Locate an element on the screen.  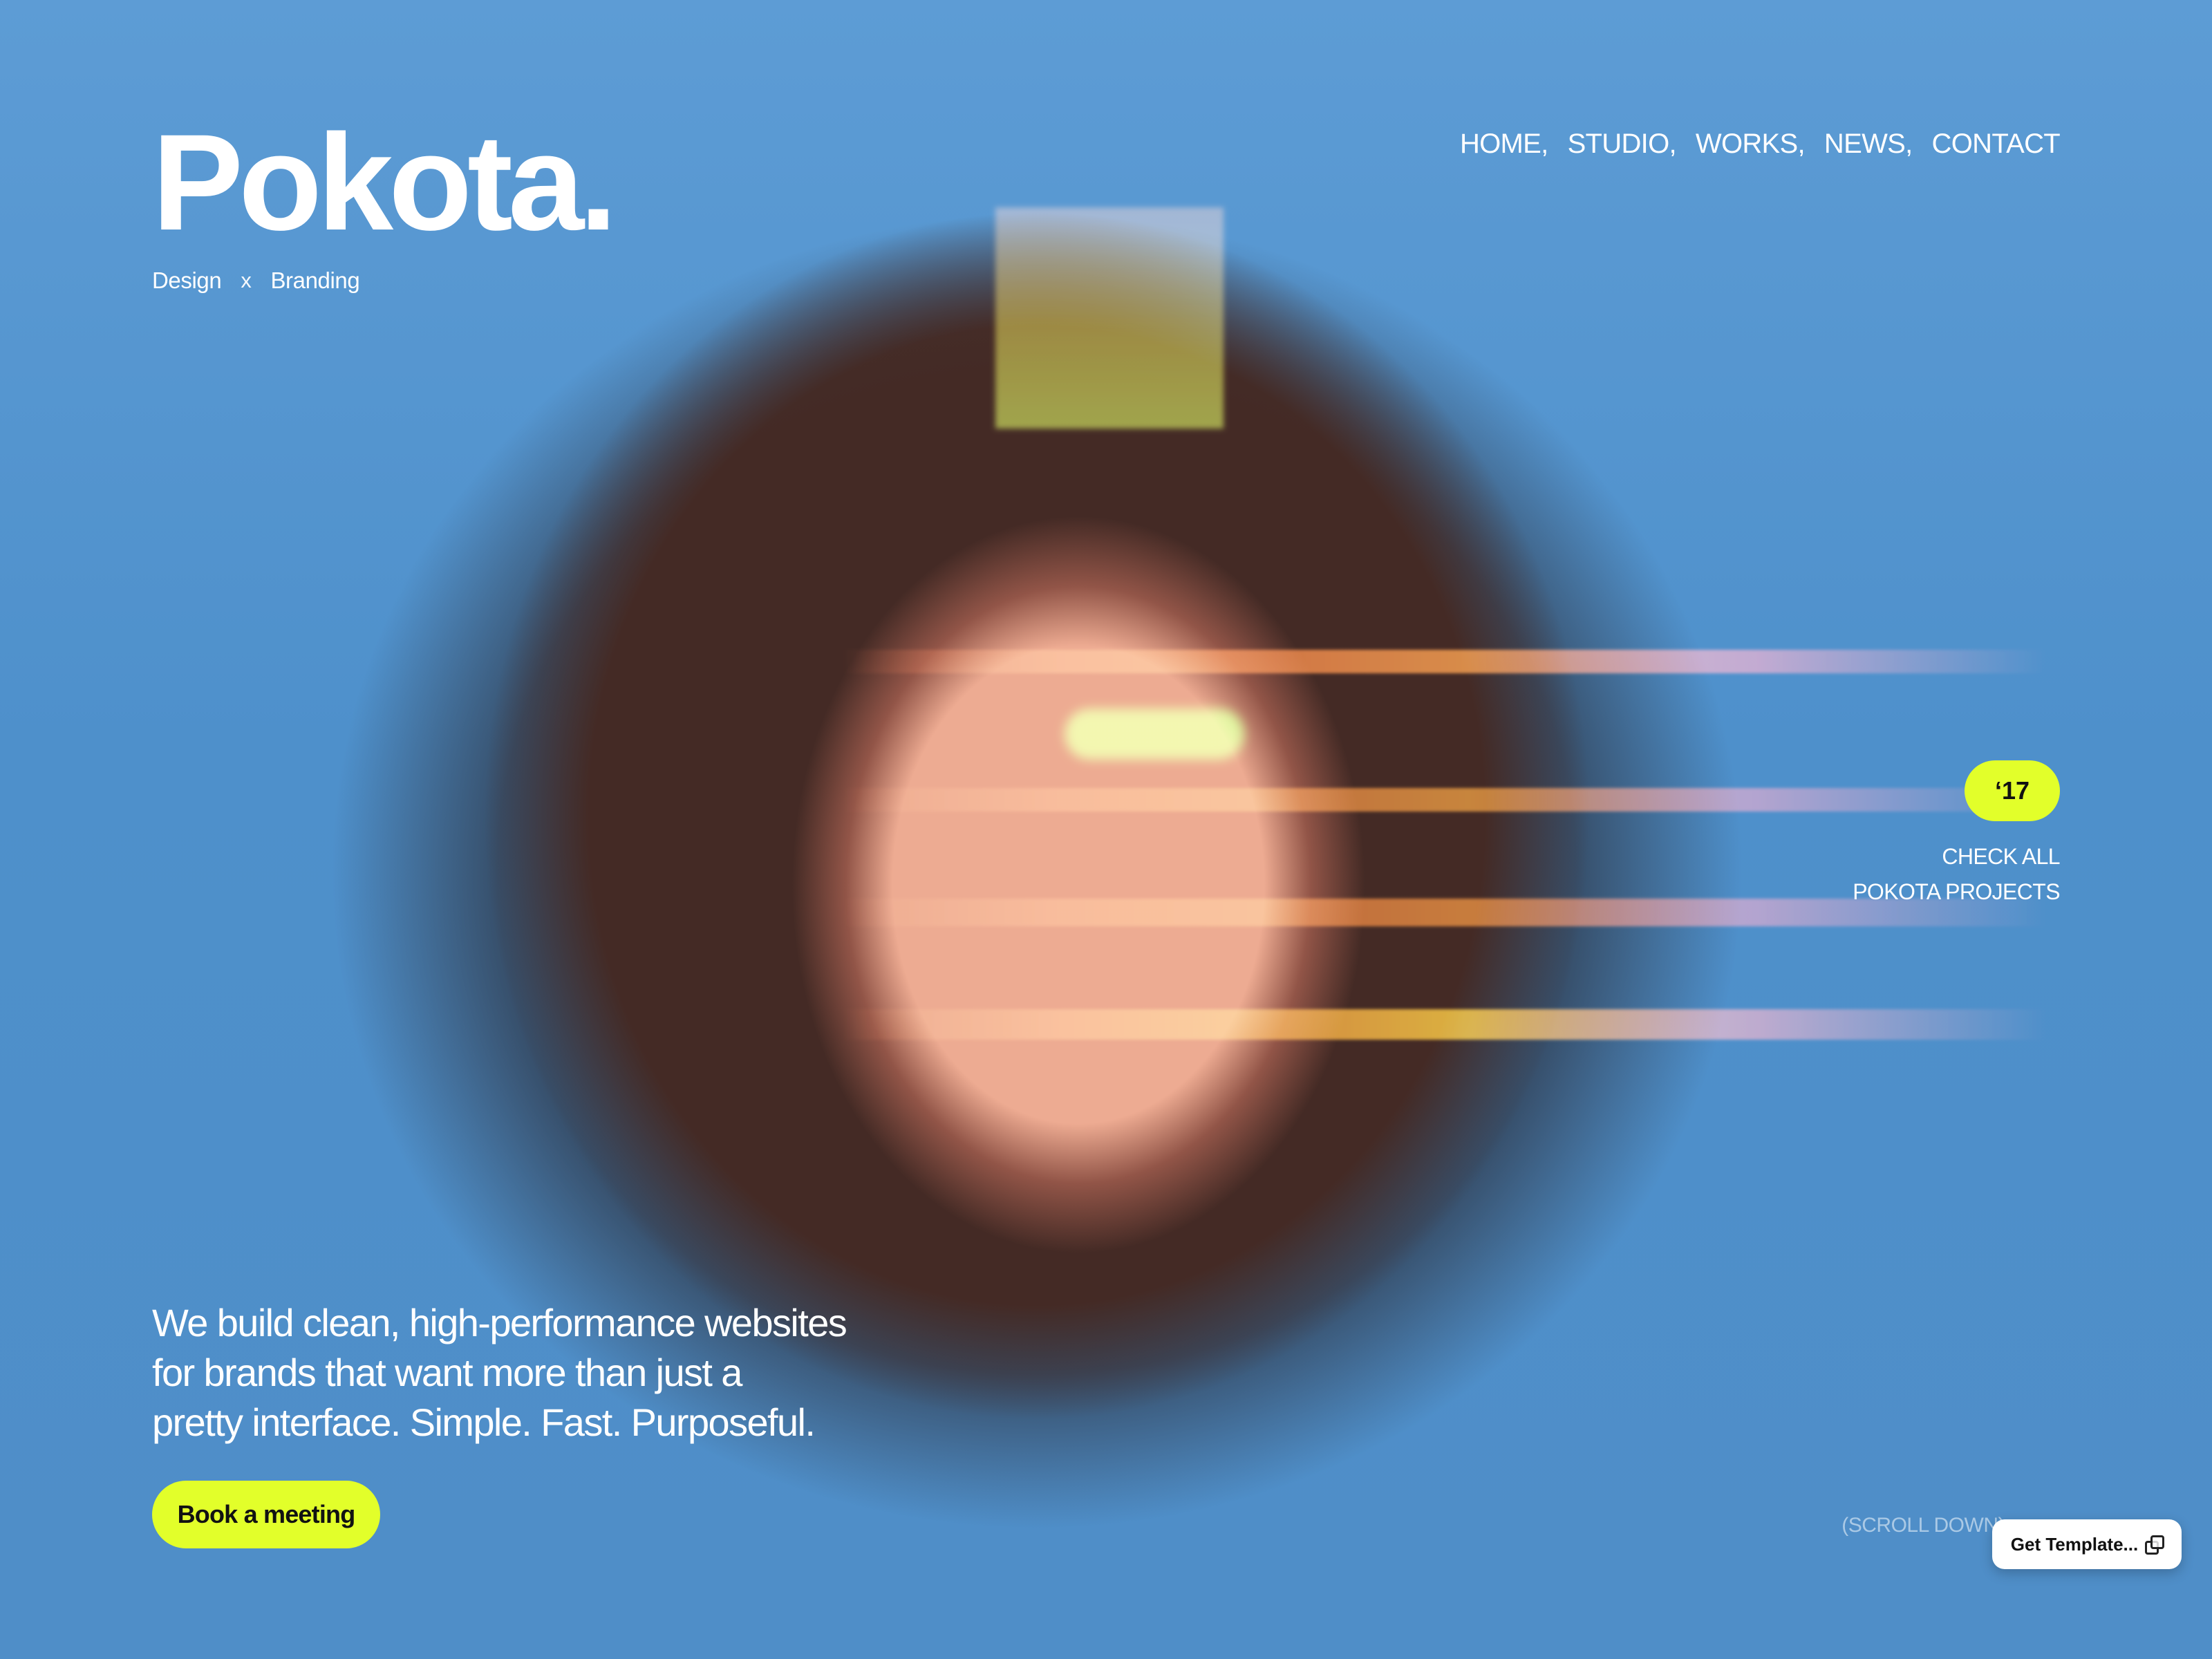
site-logo: Pokota. is located at coordinates (385, 182).